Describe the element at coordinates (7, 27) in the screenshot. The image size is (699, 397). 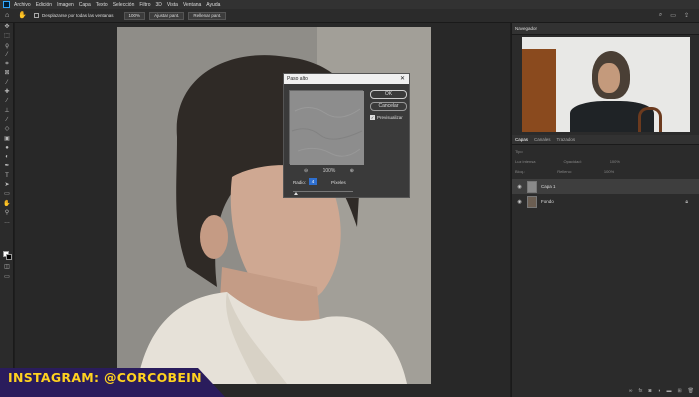
I see `move-tool-icon: ✥` at that location.